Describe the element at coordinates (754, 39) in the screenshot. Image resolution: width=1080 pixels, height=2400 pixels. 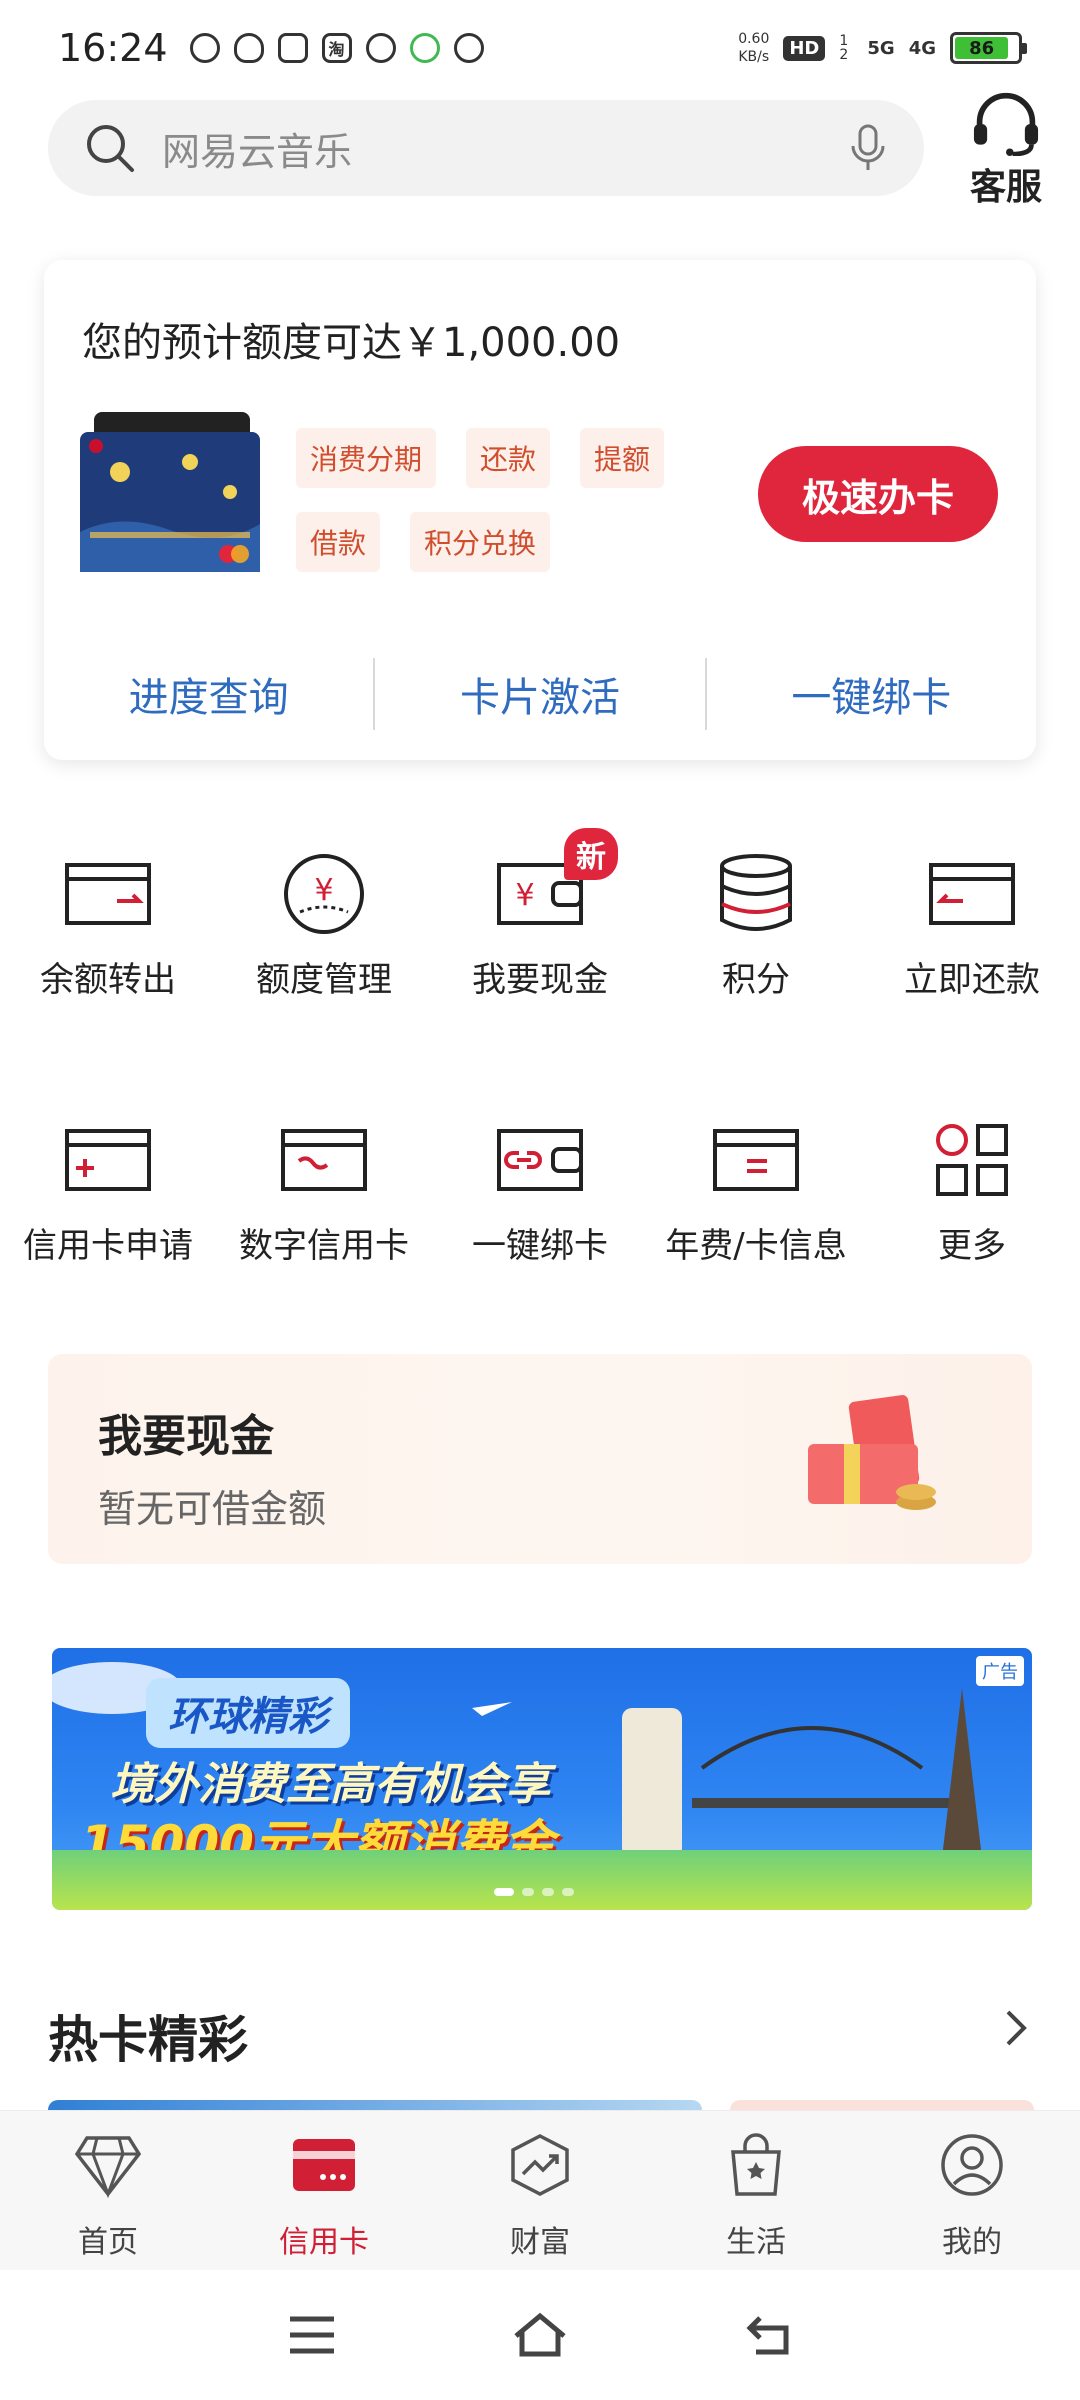
I see `net-speed-value: 0.60` at that location.